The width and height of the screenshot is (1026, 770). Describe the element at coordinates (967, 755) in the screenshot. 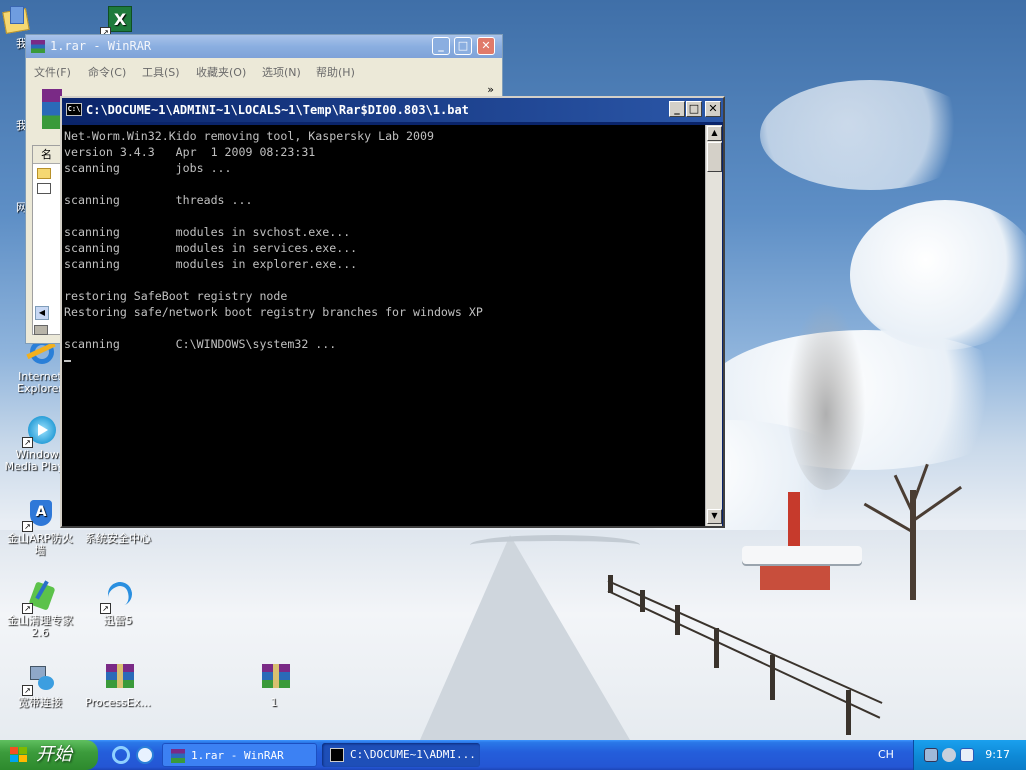

I see `security-tray-icon` at that location.